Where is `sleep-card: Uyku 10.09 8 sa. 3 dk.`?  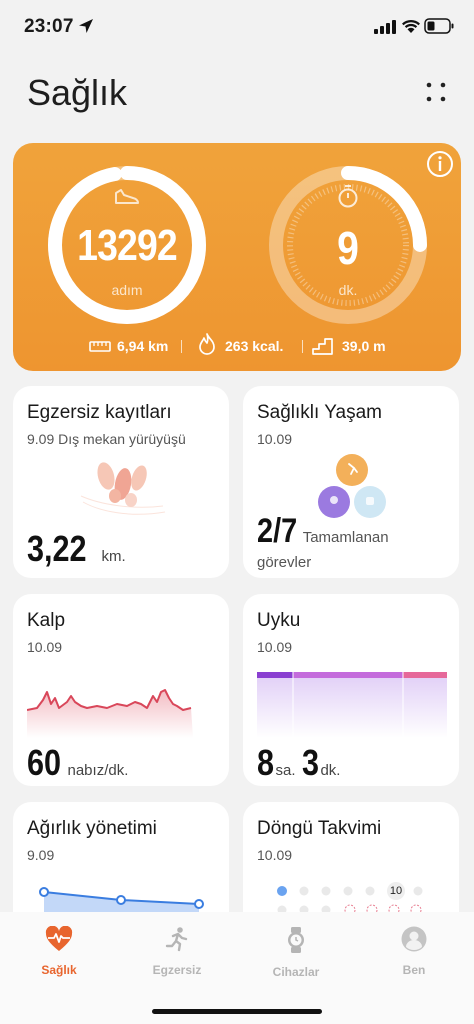 sleep-card: Uyku 10.09 8 sa. 3 dk. is located at coordinates (351, 690).